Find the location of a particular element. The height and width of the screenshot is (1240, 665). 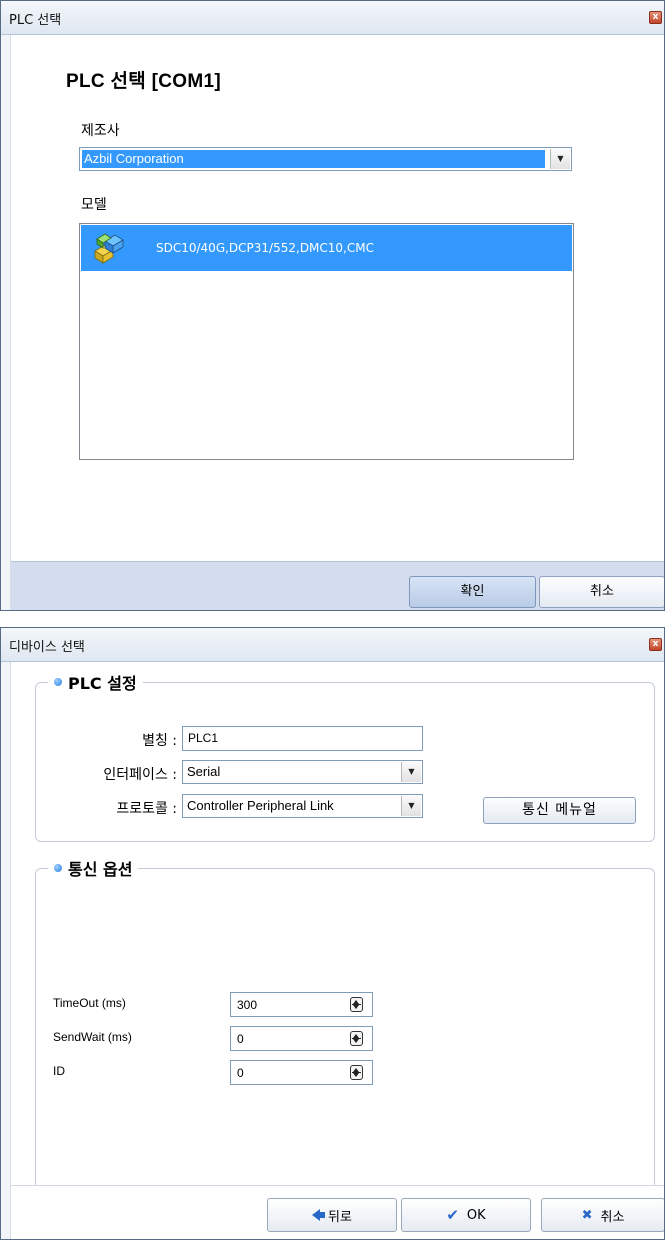

interface-select: Serial ▼ is located at coordinates (302, 772).